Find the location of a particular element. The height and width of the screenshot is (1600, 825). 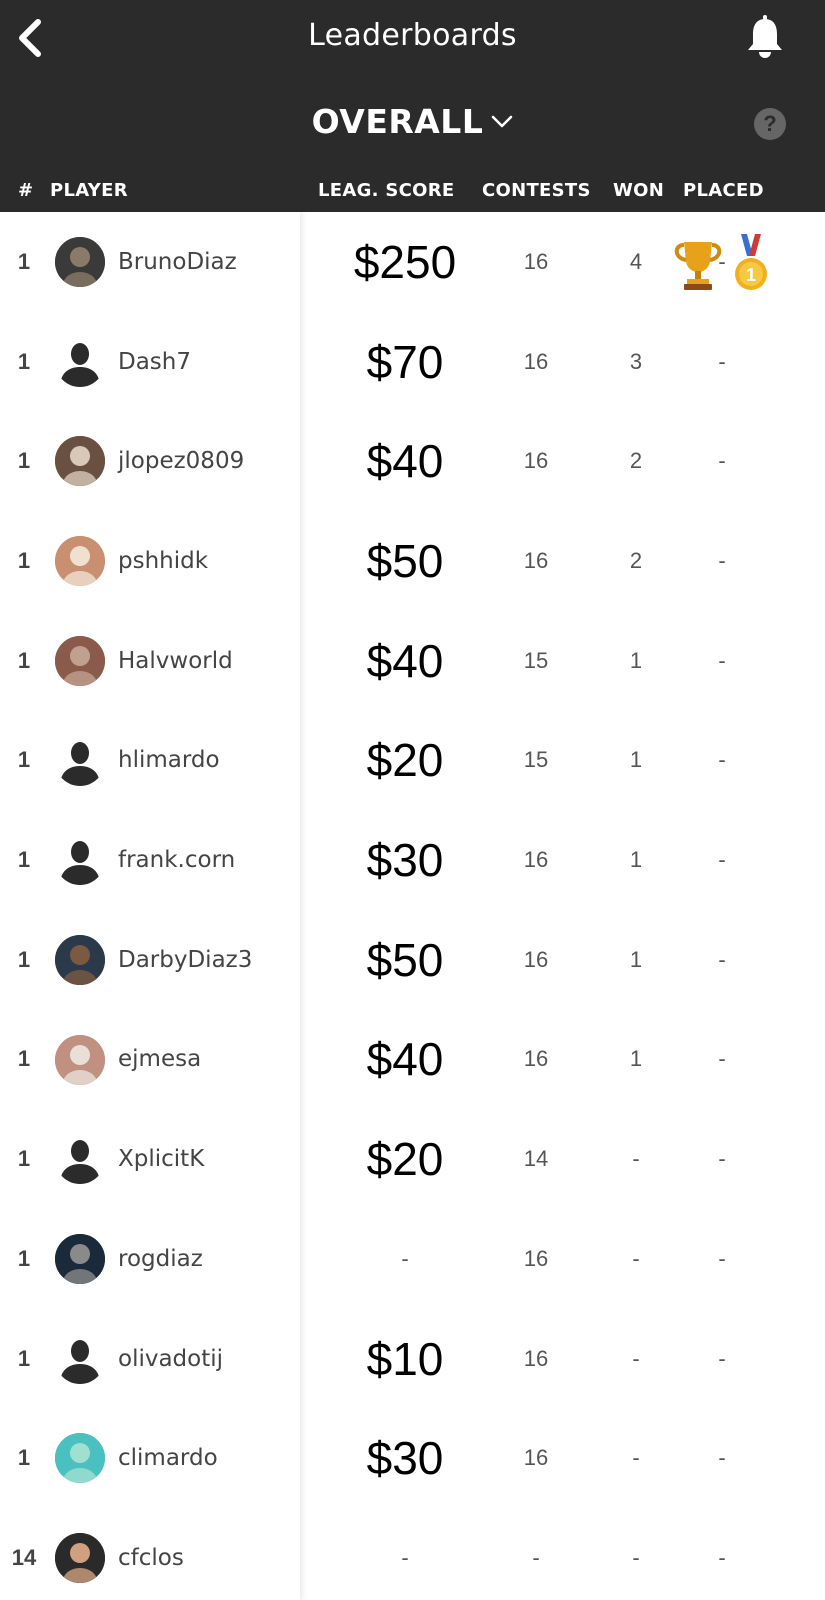

table-row: 1 frank.corn $30 16 1 - is located at coordinates (412, 860).